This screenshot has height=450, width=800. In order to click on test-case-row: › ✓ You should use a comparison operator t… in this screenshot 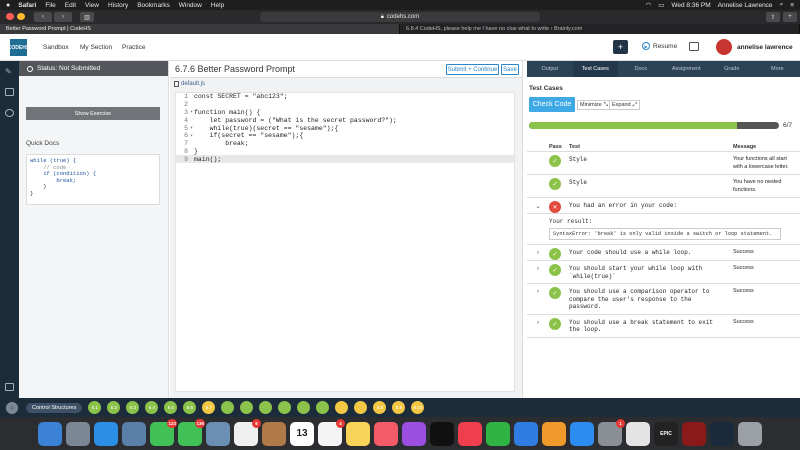, I will do `click(663, 299)`.